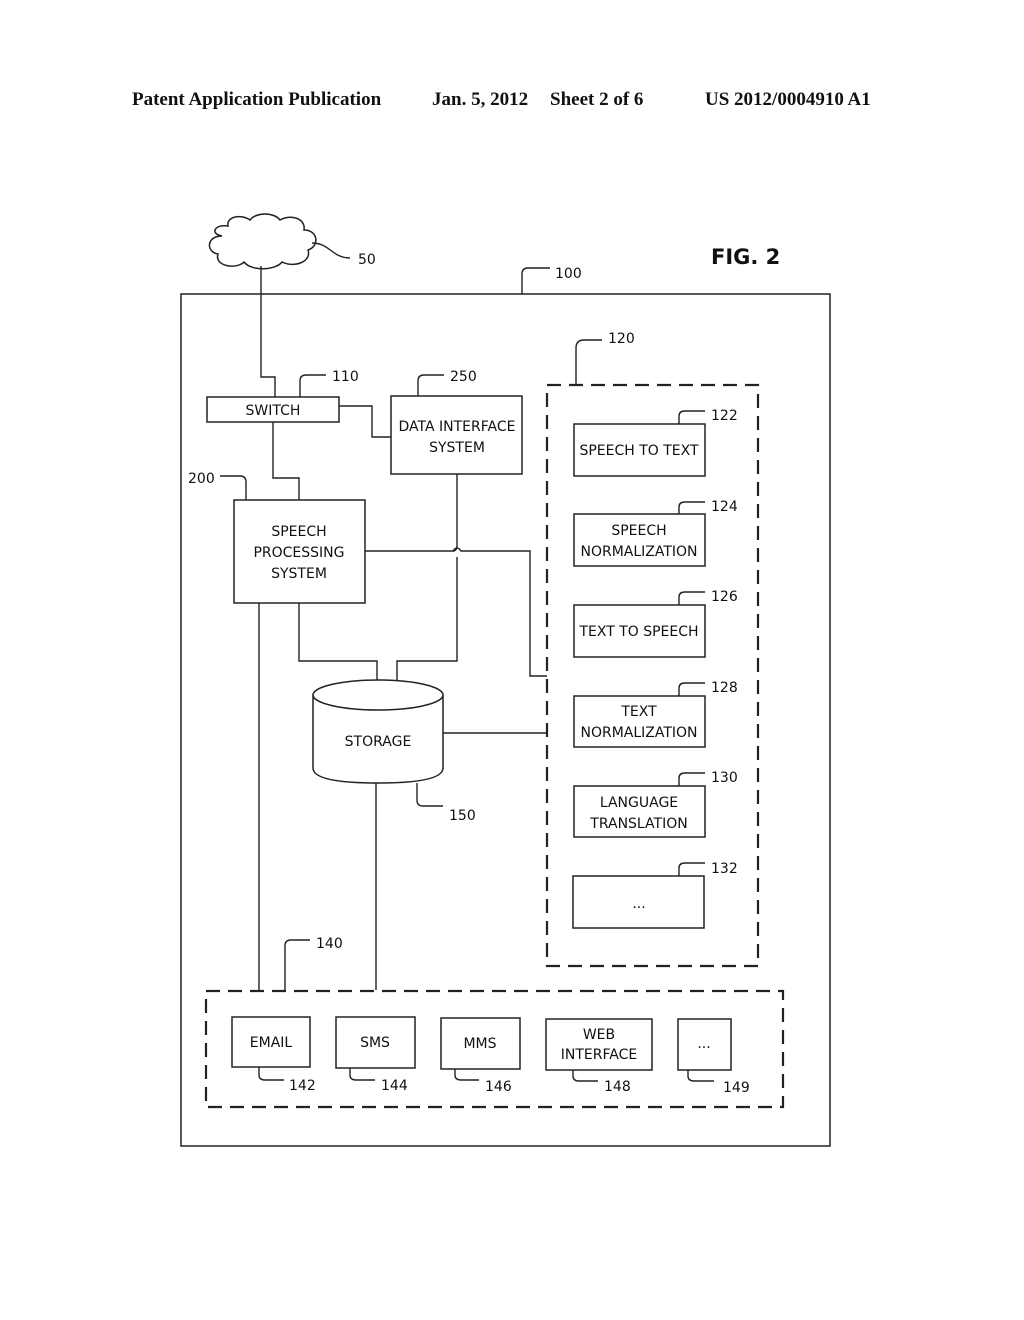 This screenshot has width=1024, height=1320. Describe the element at coordinates (724, 778) in the screenshot. I see `ref-language-translation: 130` at that location.